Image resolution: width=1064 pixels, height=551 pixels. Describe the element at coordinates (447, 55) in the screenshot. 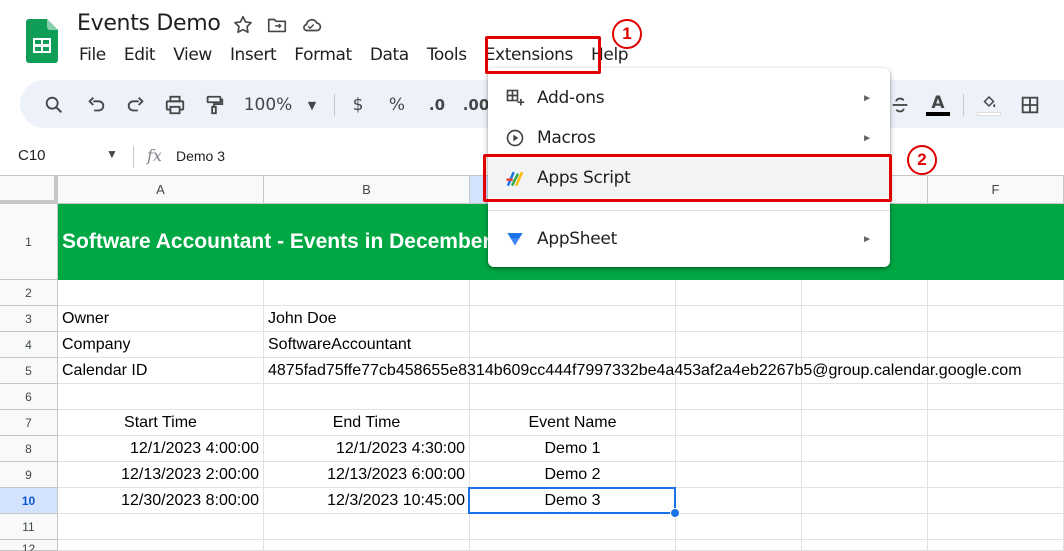

I see `menu-tools: Tools` at that location.